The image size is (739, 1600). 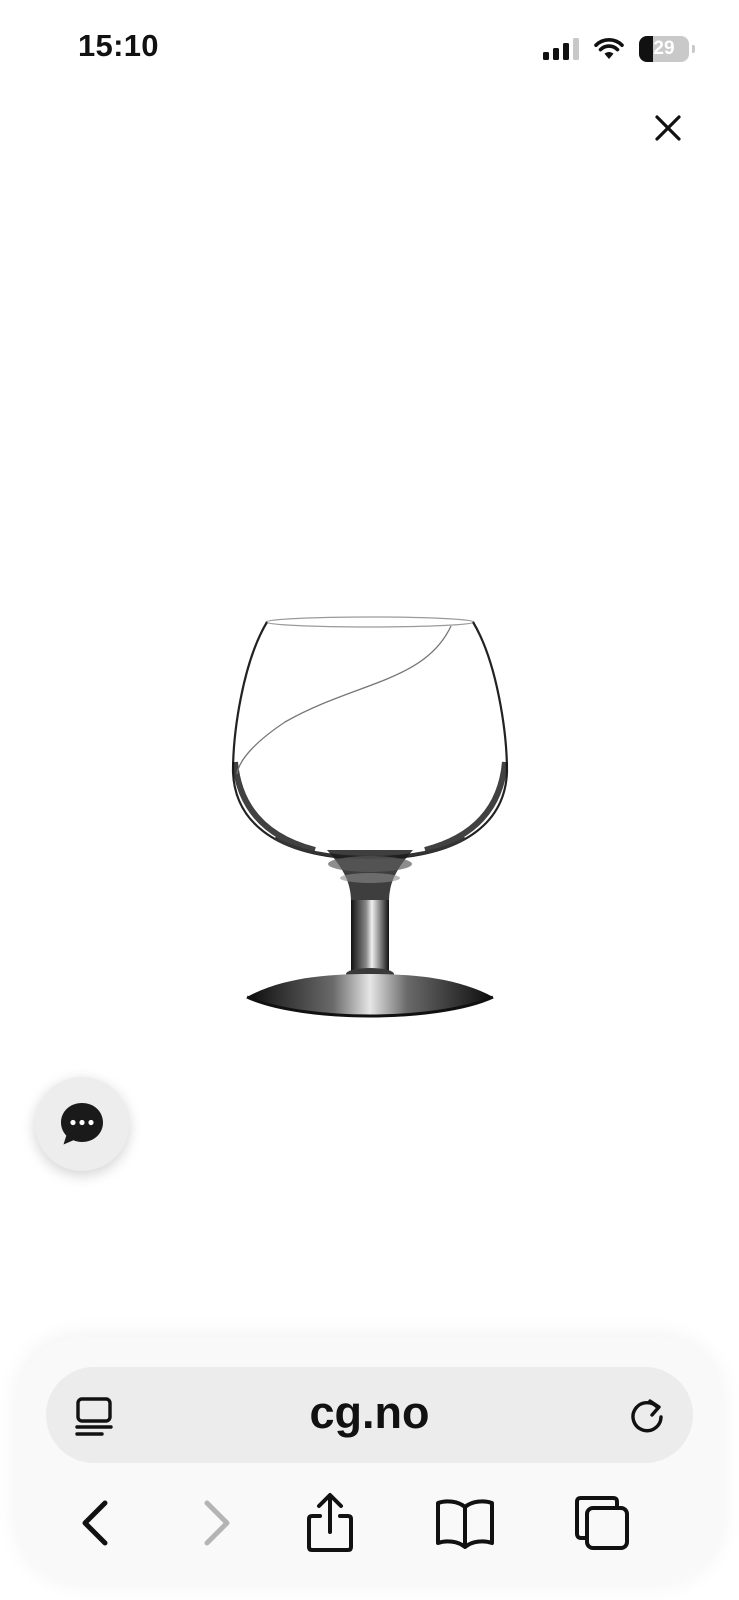 I want to click on close-icon, so click(x=668, y=128).